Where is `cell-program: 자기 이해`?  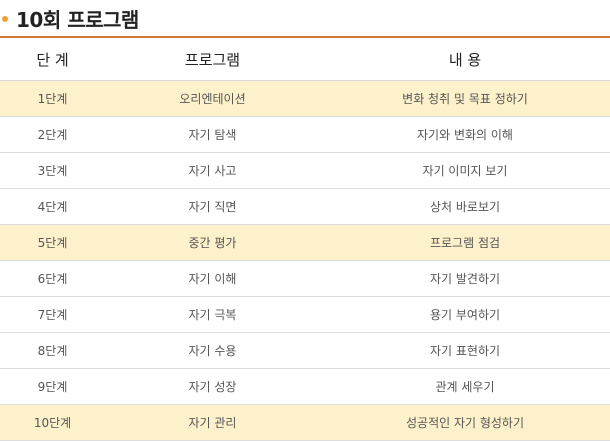
cell-program: 자기 이해 is located at coordinates (212, 278).